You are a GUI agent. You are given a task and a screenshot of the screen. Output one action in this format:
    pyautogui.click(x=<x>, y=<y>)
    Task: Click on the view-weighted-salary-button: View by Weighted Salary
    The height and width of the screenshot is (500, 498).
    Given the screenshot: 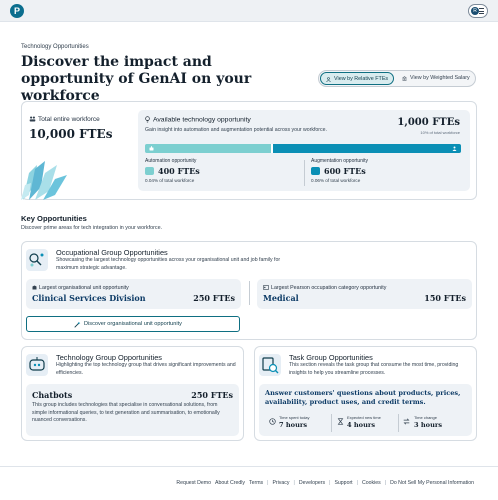 What is the action you would take?
    pyautogui.click(x=436, y=78)
    